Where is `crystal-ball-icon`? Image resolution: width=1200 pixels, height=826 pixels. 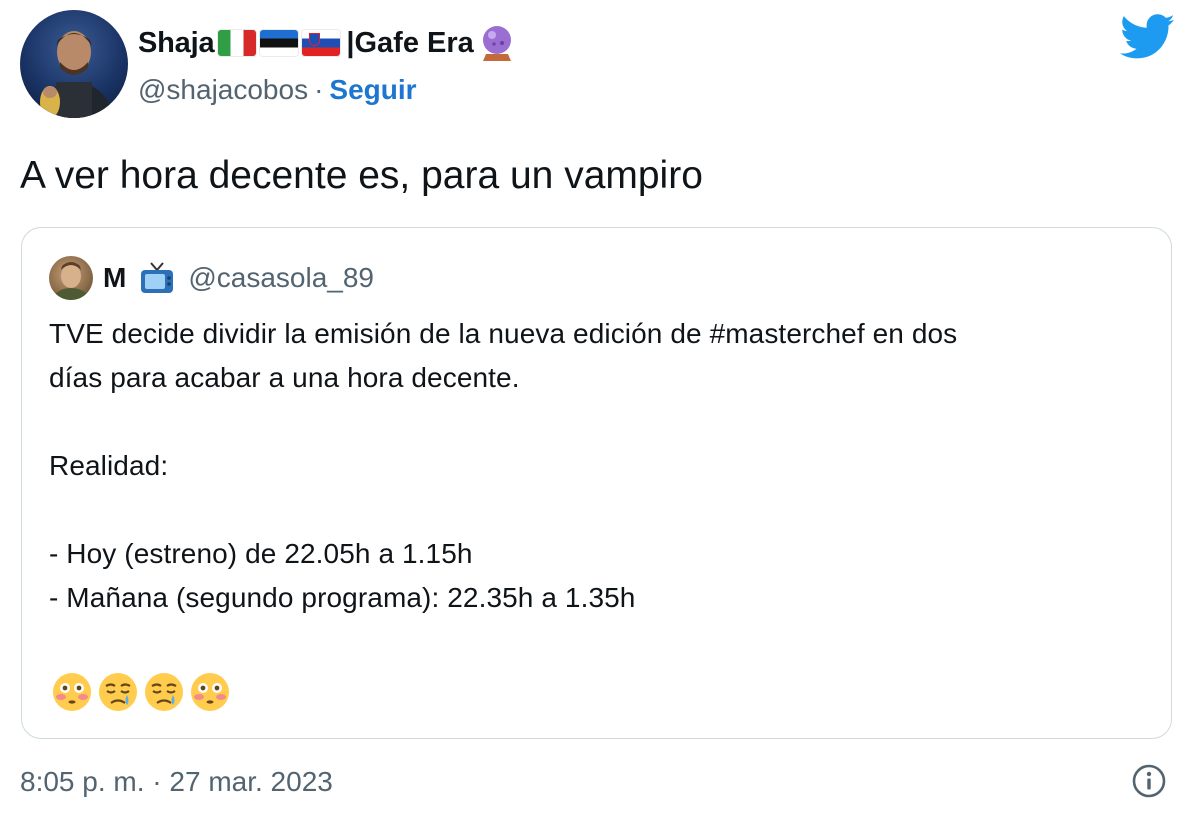 crystal-ball-icon is located at coordinates (497, 43).